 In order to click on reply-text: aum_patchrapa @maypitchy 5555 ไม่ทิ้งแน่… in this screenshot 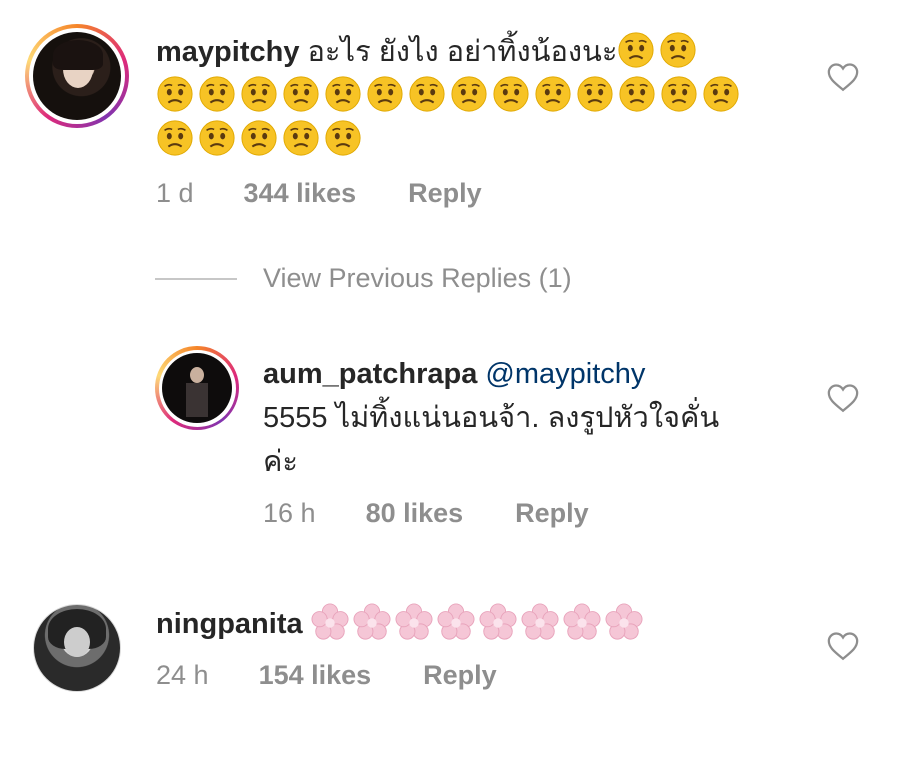, I will do `click(543, 418)`.